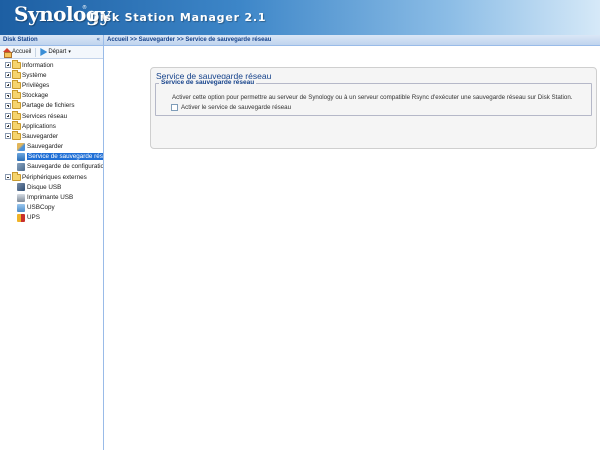 Image resolution: width=600 pixels, height=450 pixels. What do you see at coordinates (35, 96) in the screenshot?
I see `tree-item-label: Stockage` at bounding box center [35, 96].